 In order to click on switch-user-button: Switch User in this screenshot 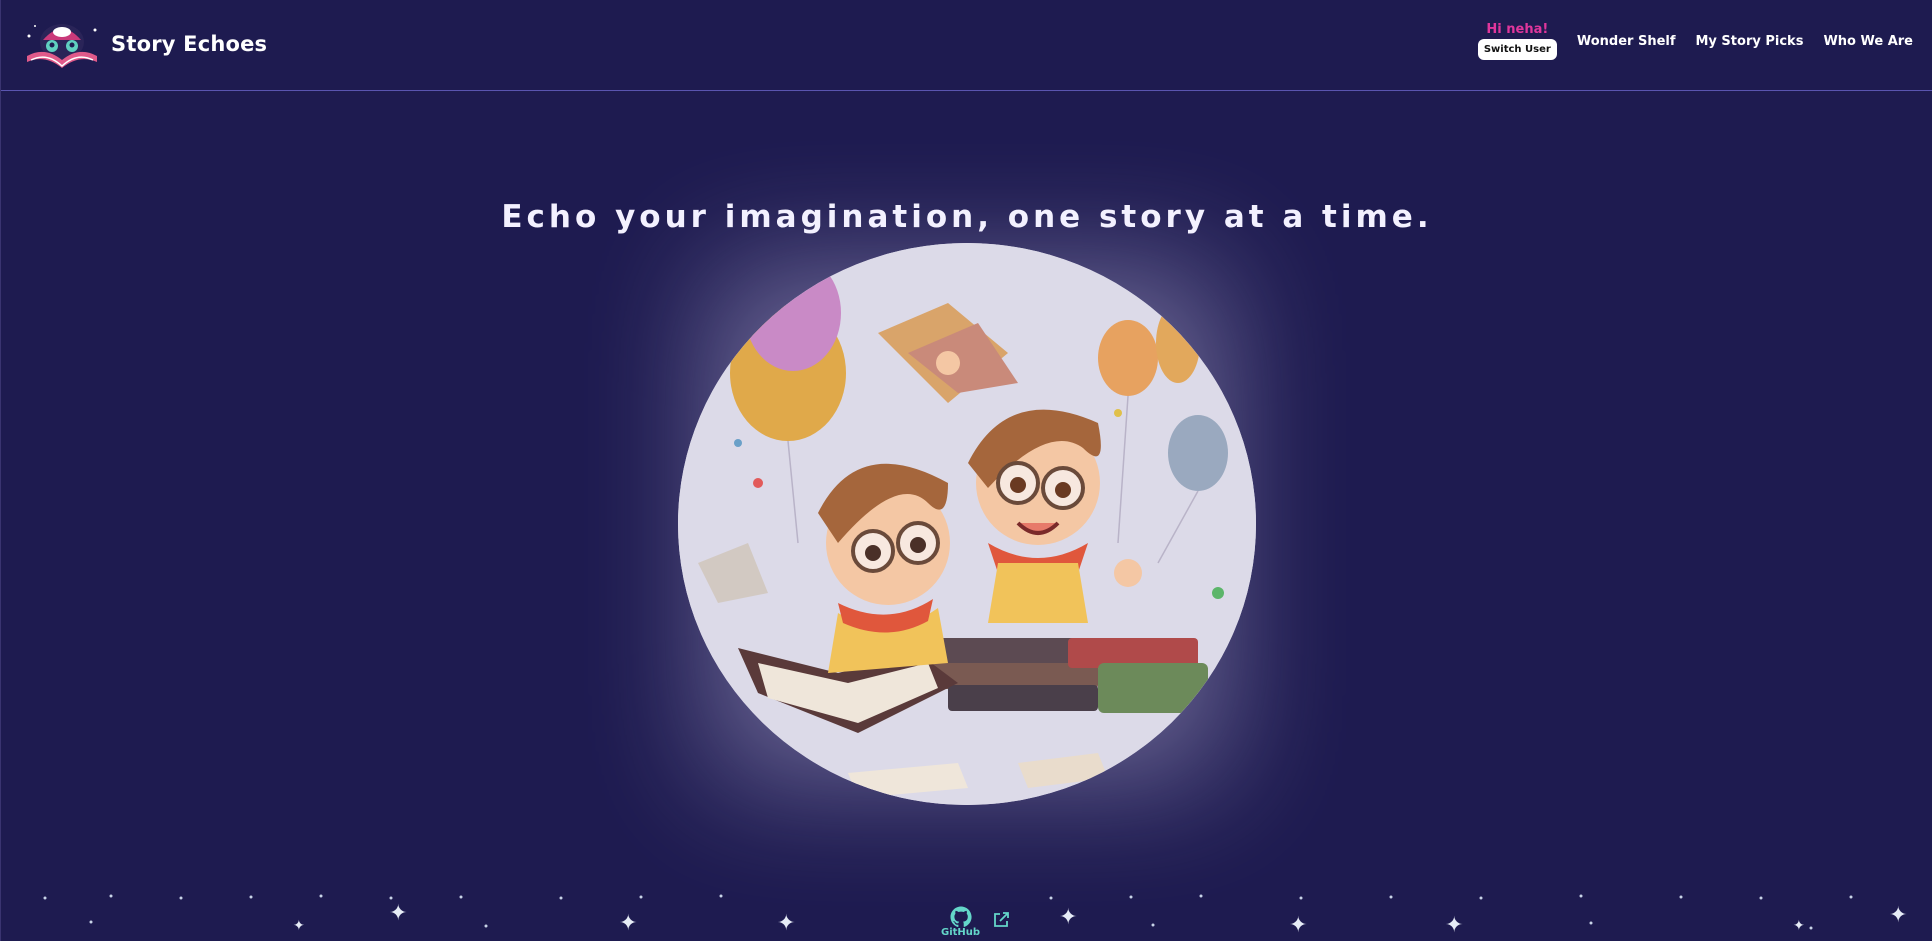, I will do `click(1517, 49)`.